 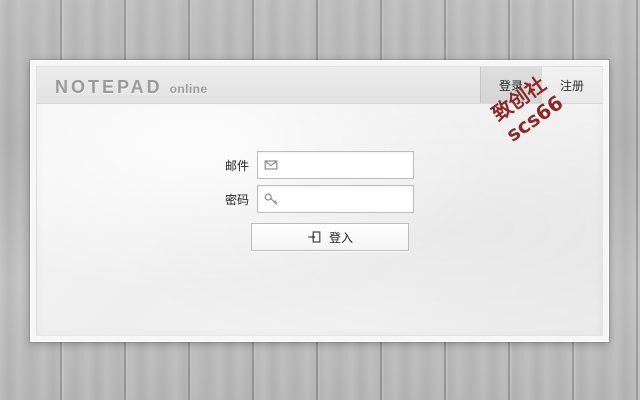 I want to click on login-submit-label: 登入, so click(x=340, y=237).